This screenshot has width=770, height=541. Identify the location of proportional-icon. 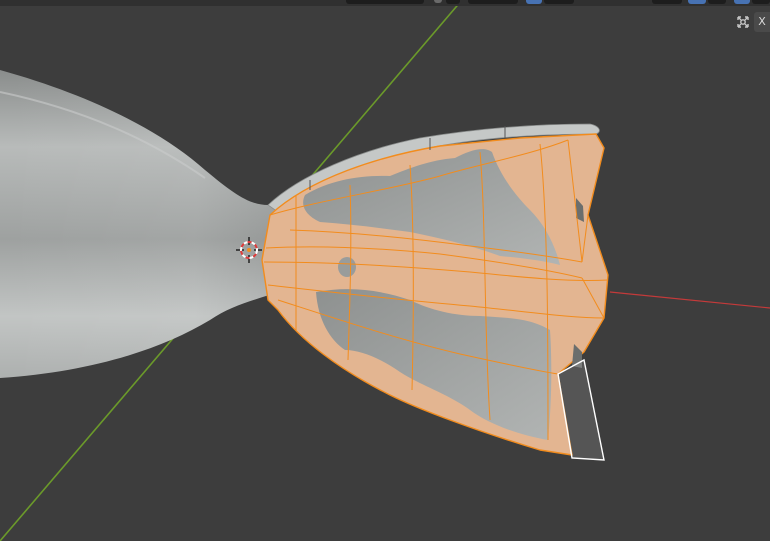
(438, 1).